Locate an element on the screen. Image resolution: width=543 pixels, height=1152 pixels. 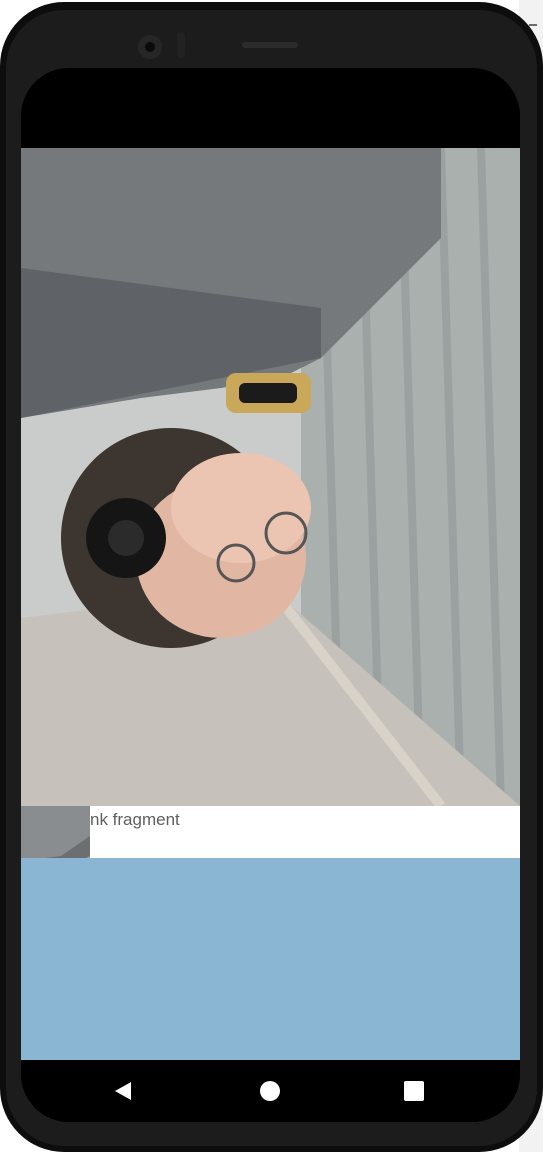
square-icon is located at coordinates (414, 1091).